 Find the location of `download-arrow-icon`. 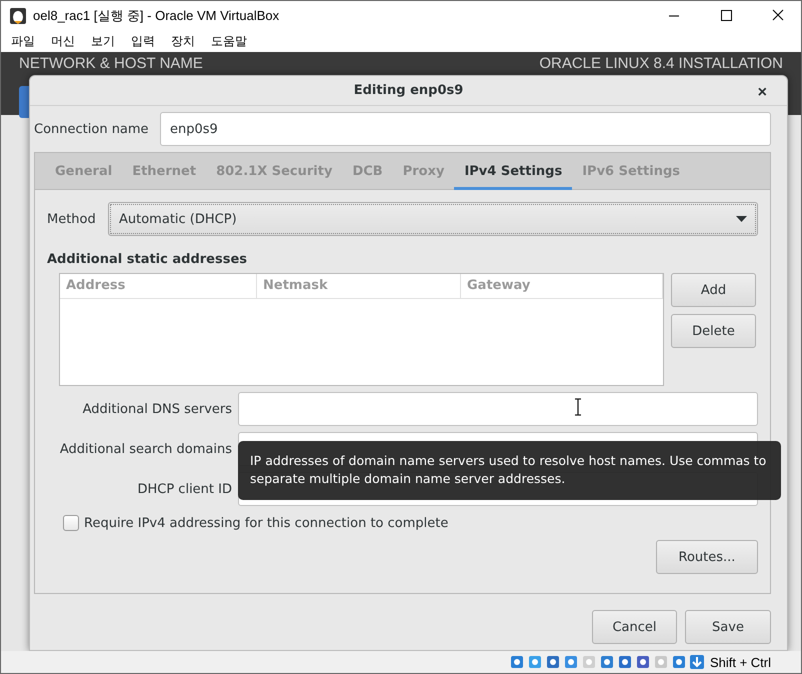

download-arrow-icon is located at coordinates (696, 662).